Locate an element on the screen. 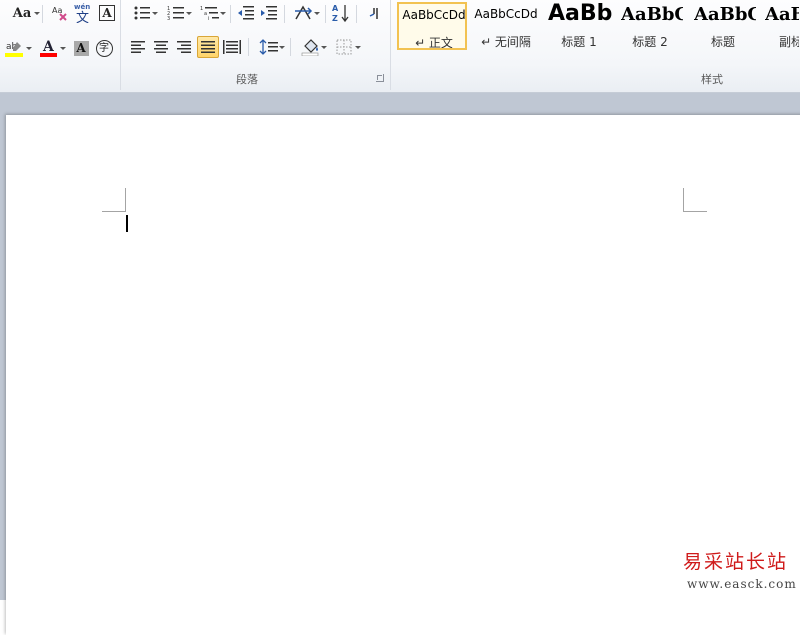 The width and height of the screenshot is (800, 635). align-left-icon is located at coordinates (138, 47).